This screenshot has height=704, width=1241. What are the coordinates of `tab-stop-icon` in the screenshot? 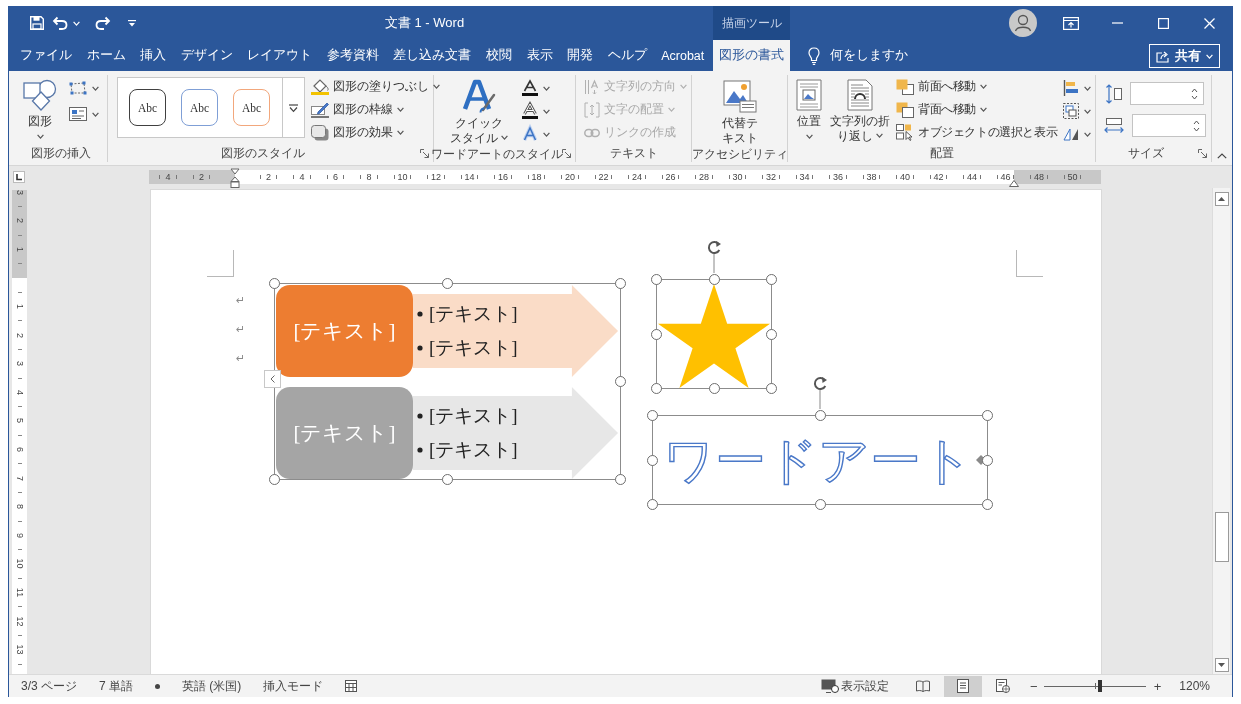 It's located at (19, 177).